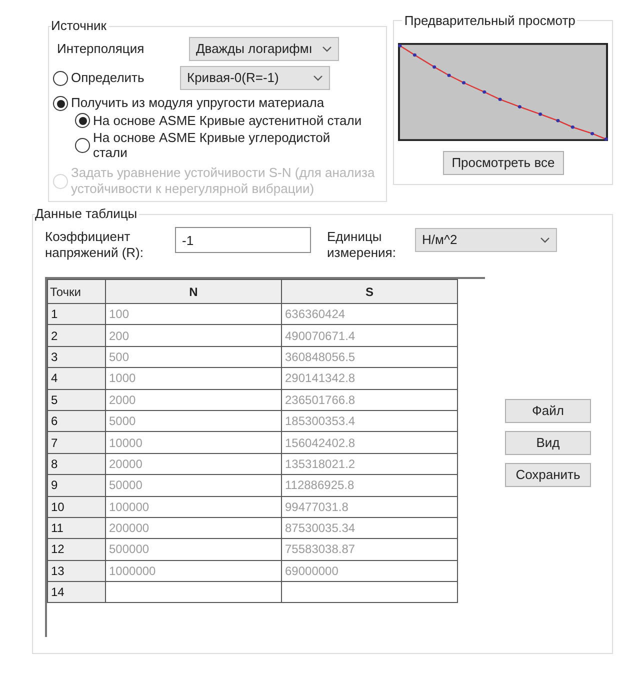  Describe the element at coordinates (370, 443) in the screenshot. I see `table-cell: 156042402.8` at that location.